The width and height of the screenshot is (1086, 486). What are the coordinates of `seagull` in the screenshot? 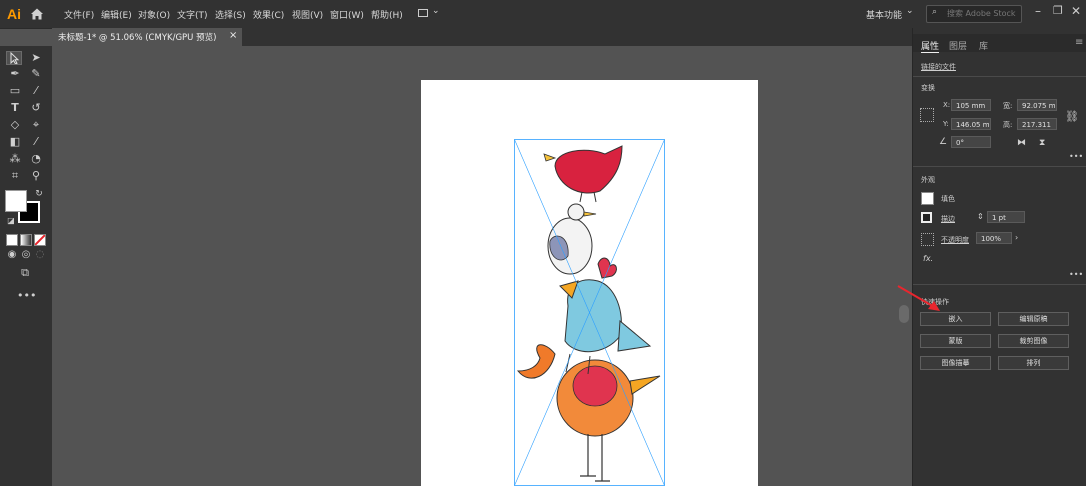 It's located at (572, 239).